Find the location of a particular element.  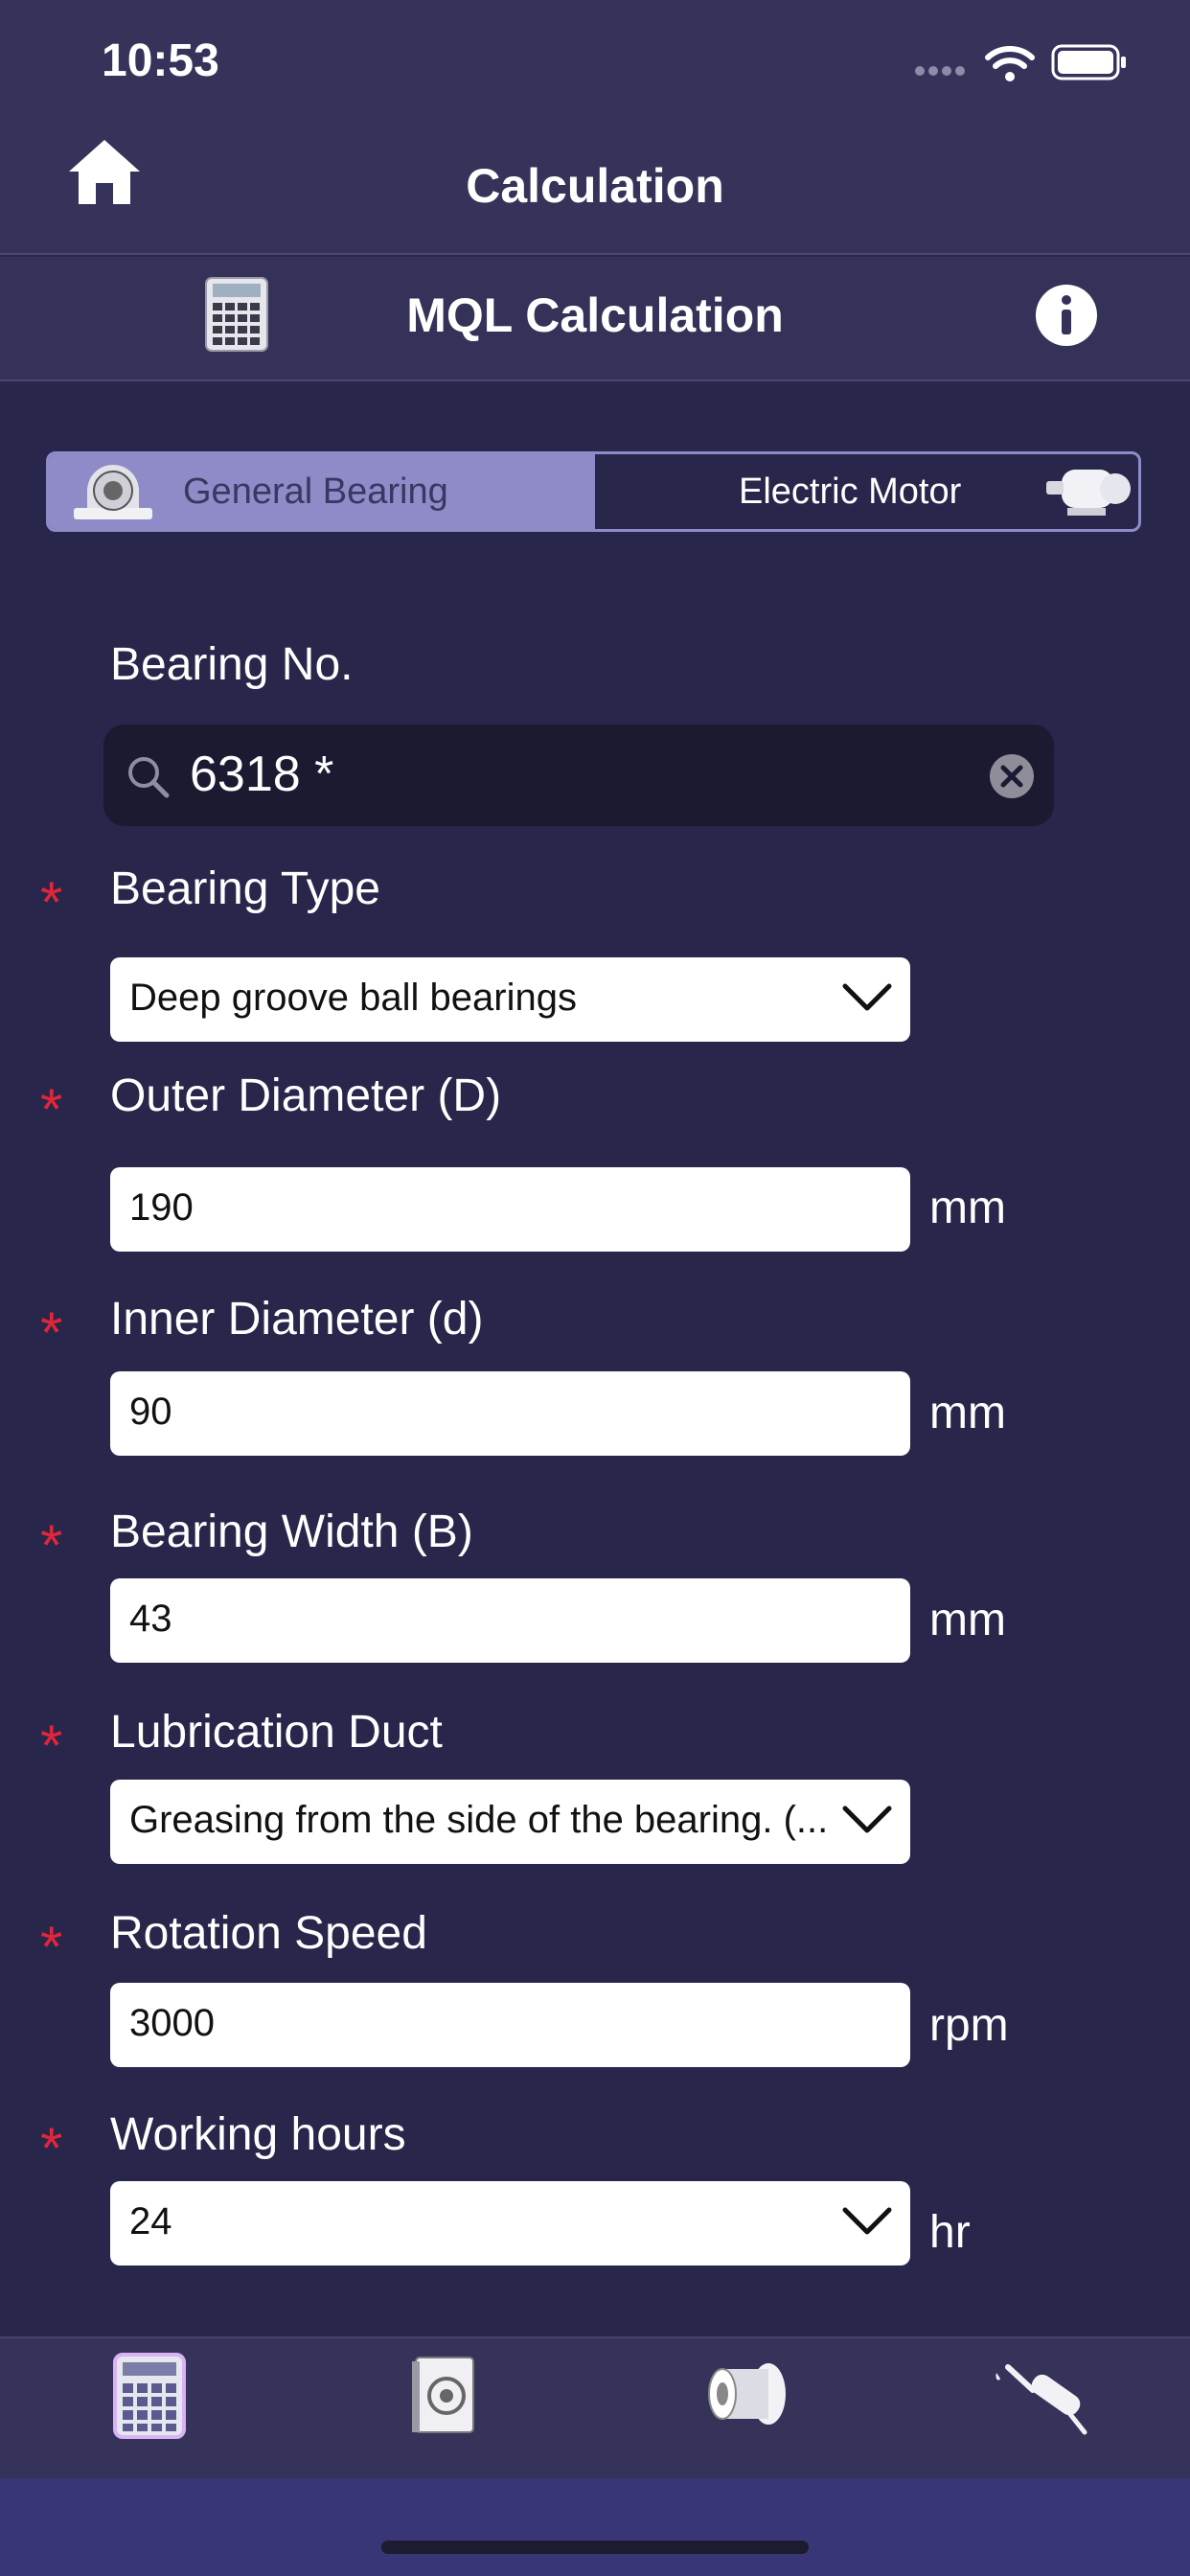

bearing-no-value: 6318 * is located at coordinates (262, 774).